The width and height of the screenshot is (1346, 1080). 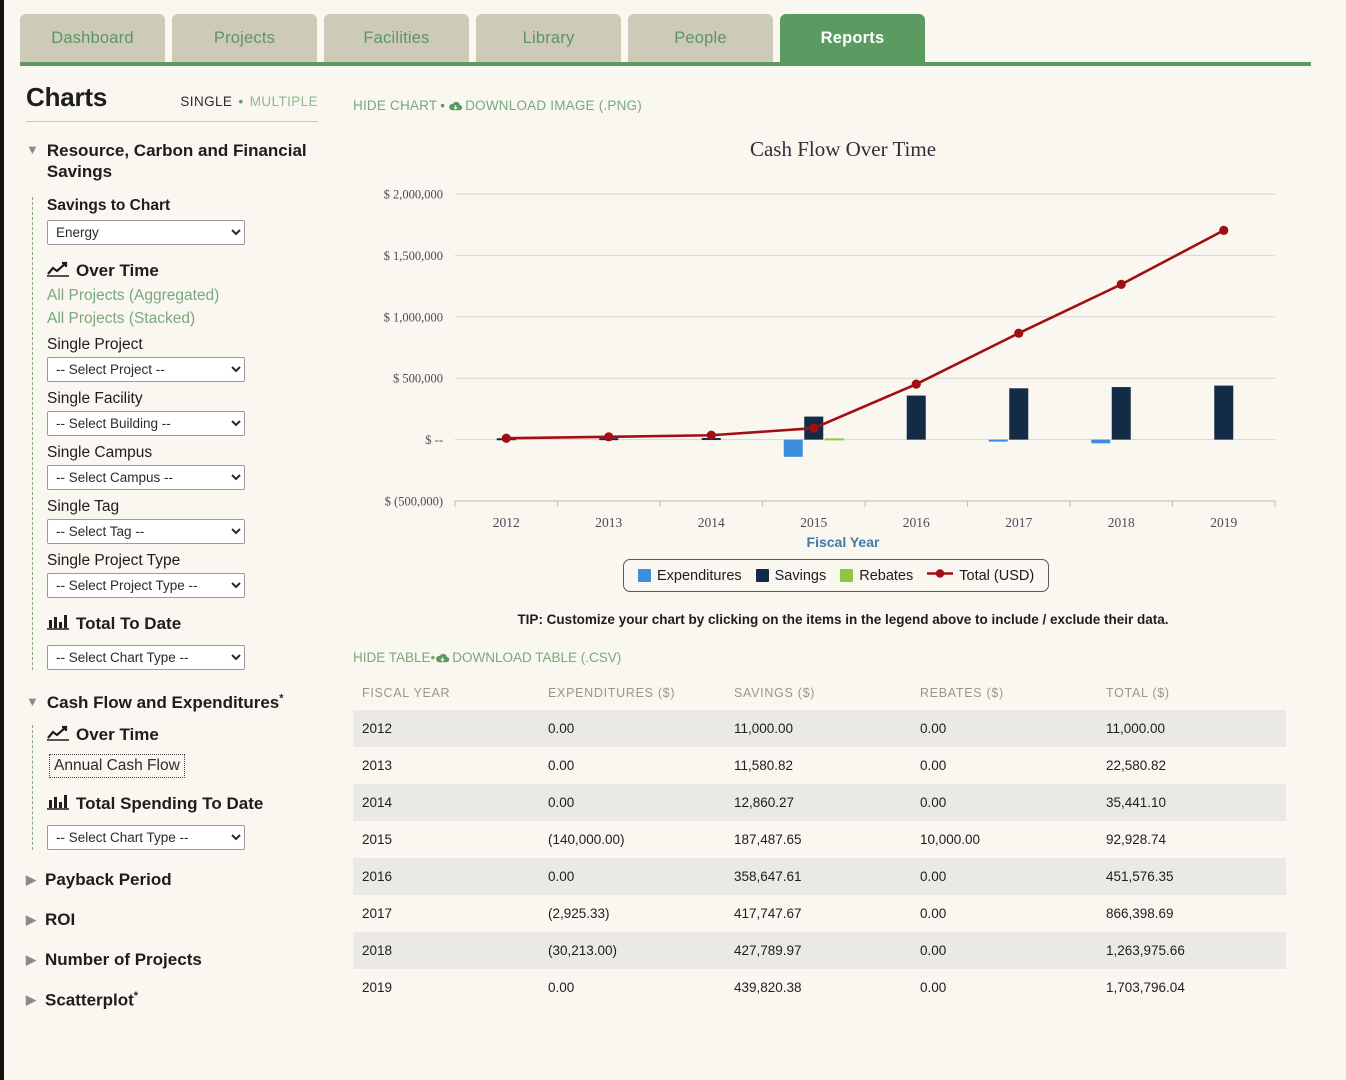 I want to click on x-axis-tick-label: 2015, so click(x=813, y=522).